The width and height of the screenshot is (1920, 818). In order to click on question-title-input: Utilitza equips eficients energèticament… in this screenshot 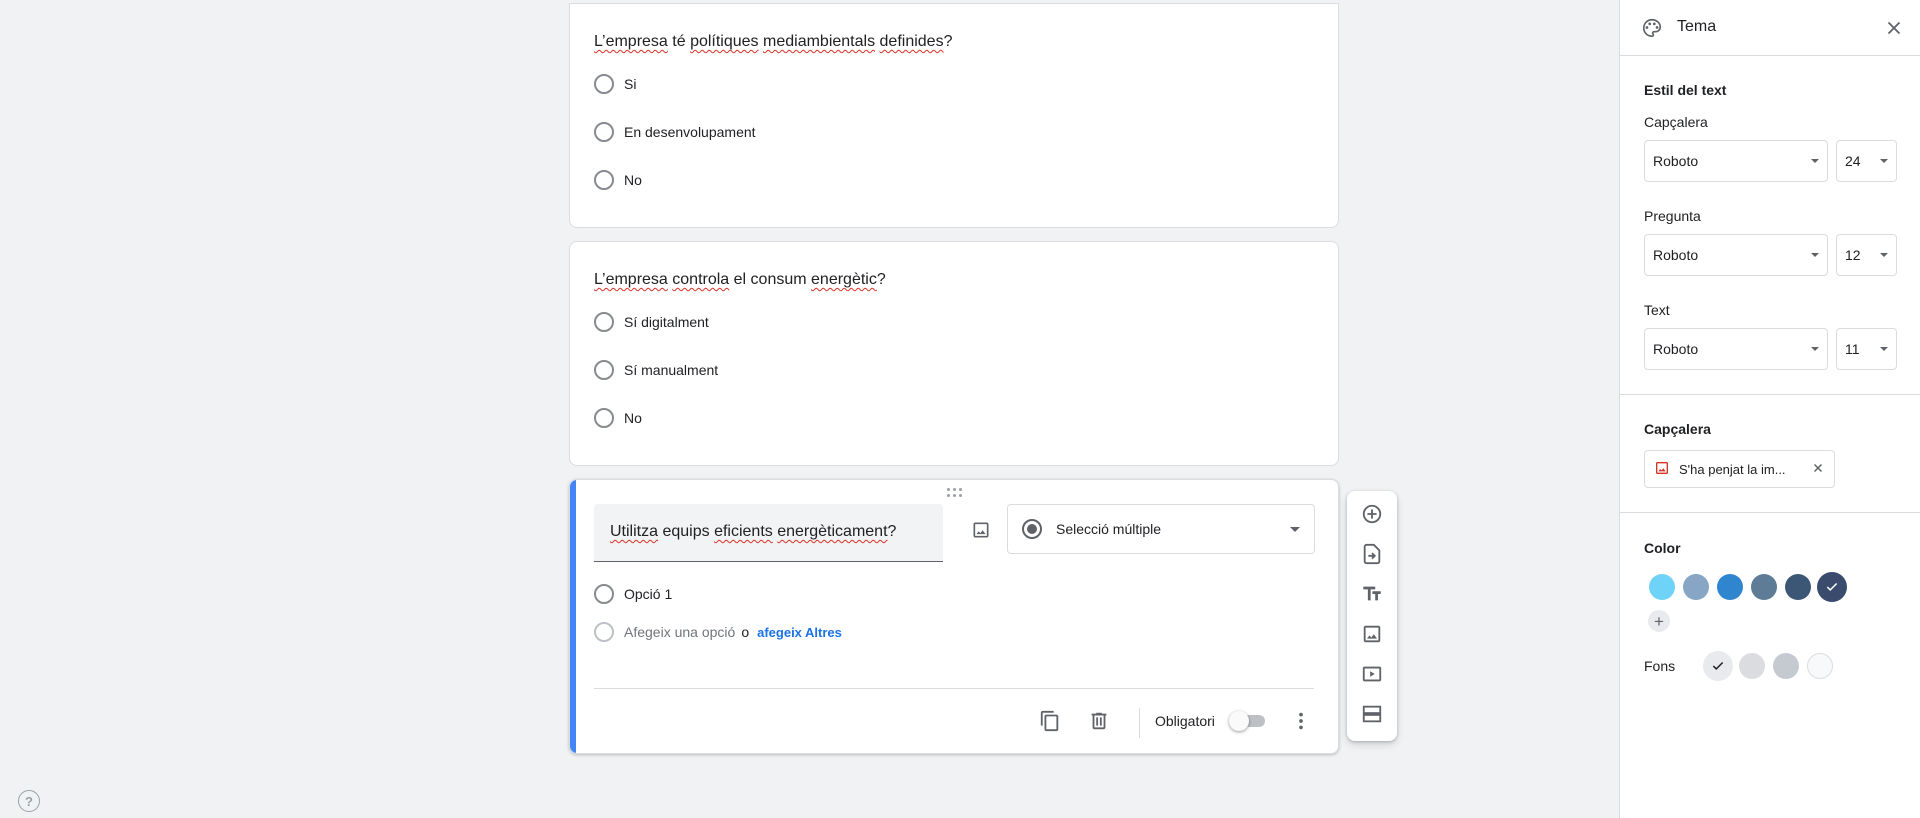, I will do `click(768, 533)`.